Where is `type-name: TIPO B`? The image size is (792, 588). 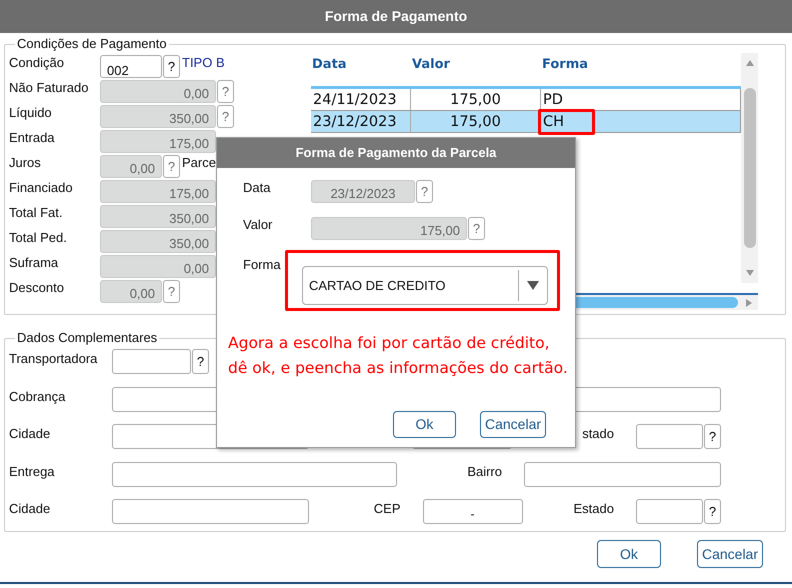 type-name: TIPO B is located at coordinates (203, 63).